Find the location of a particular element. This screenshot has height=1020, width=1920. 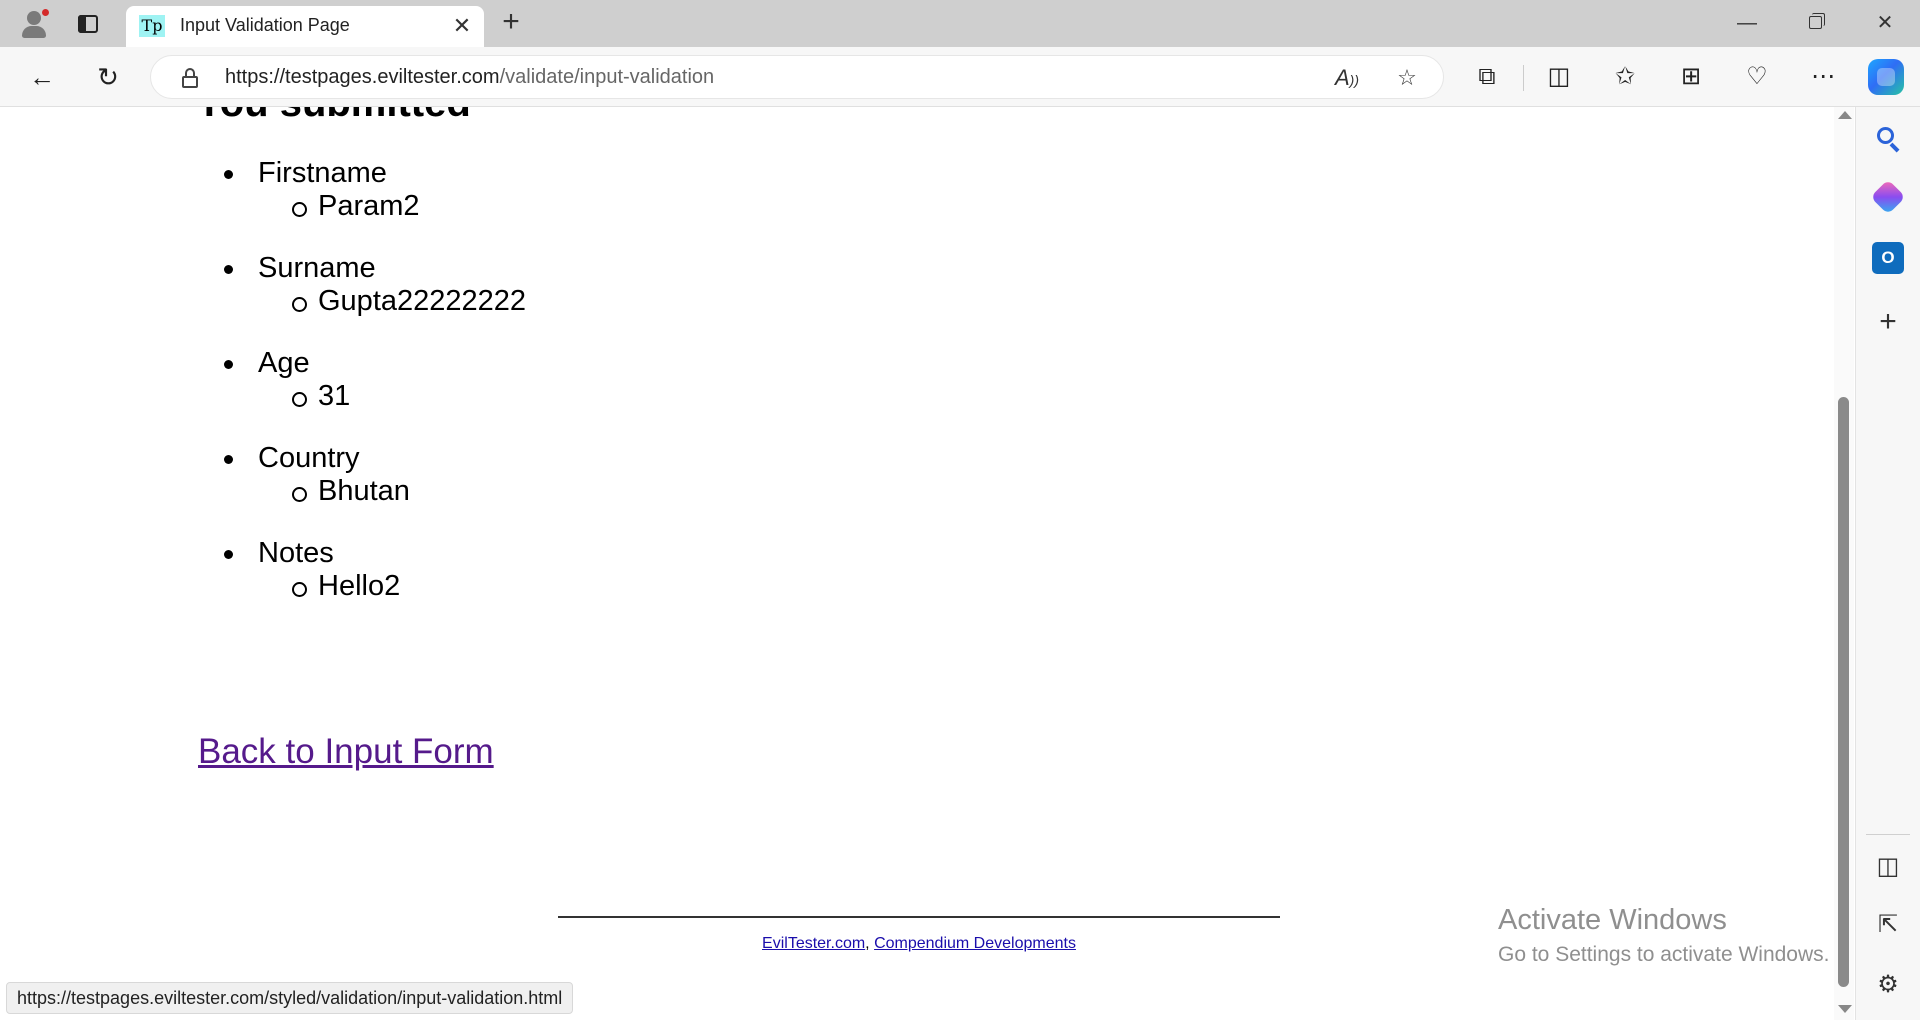

watermark-title: Activate Windows is located at coordinates (1612, 920).